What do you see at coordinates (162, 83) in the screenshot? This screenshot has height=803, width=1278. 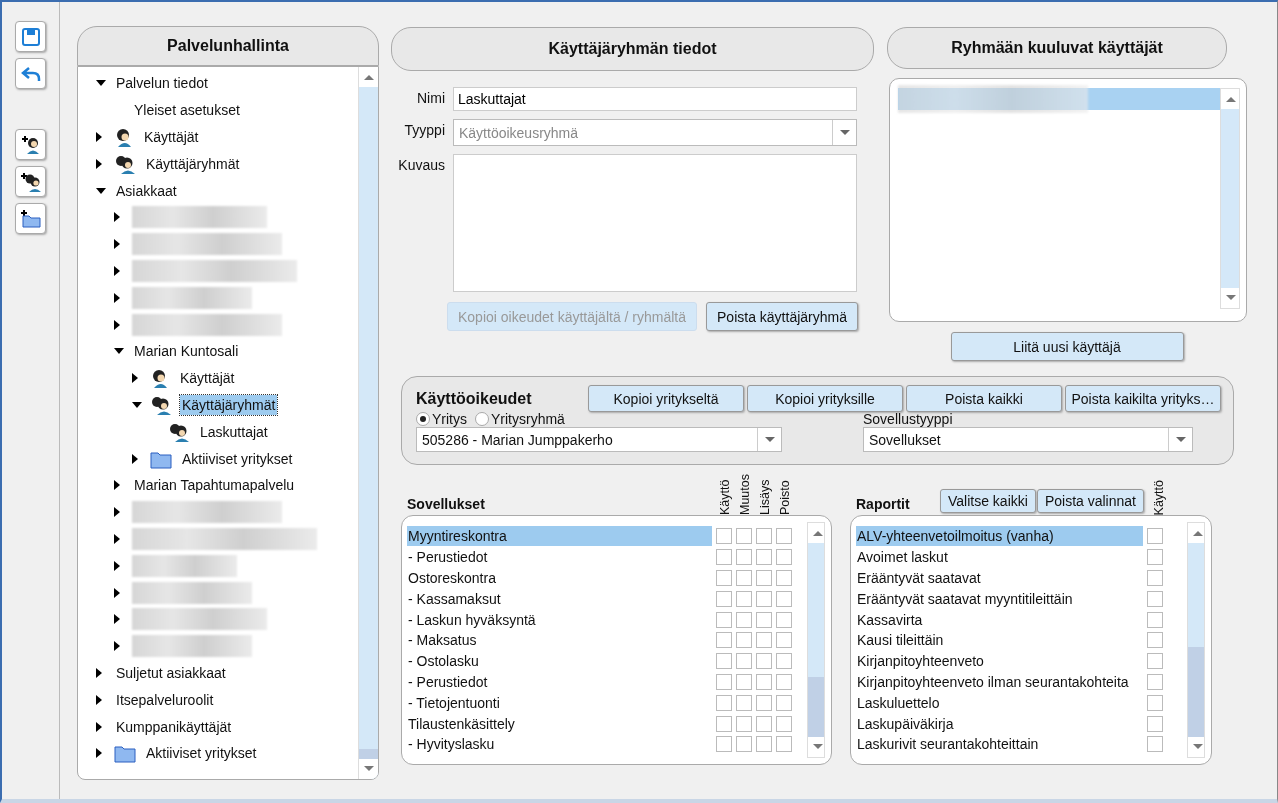 I see `tree-item: Palvelun tiedot` at bounding box center [162, 83].